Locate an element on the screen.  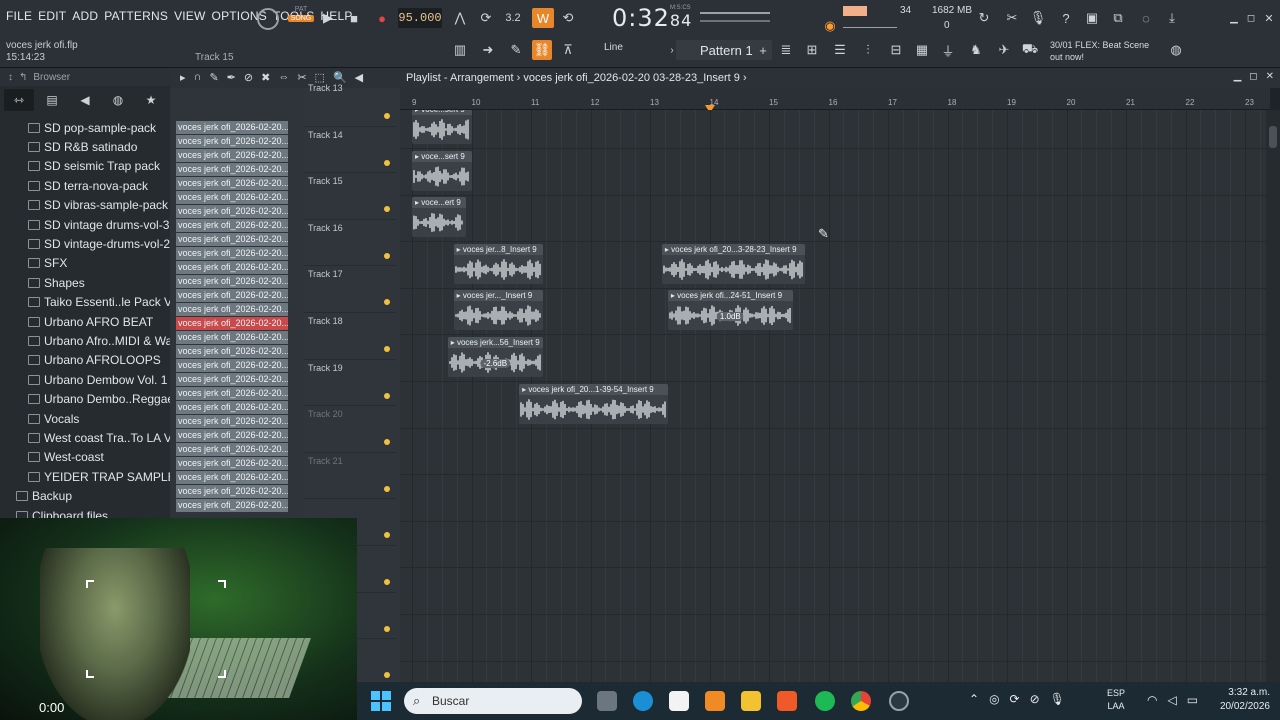
browser-folder: SD terra-nova-pack is located at coordinates (85, 185).